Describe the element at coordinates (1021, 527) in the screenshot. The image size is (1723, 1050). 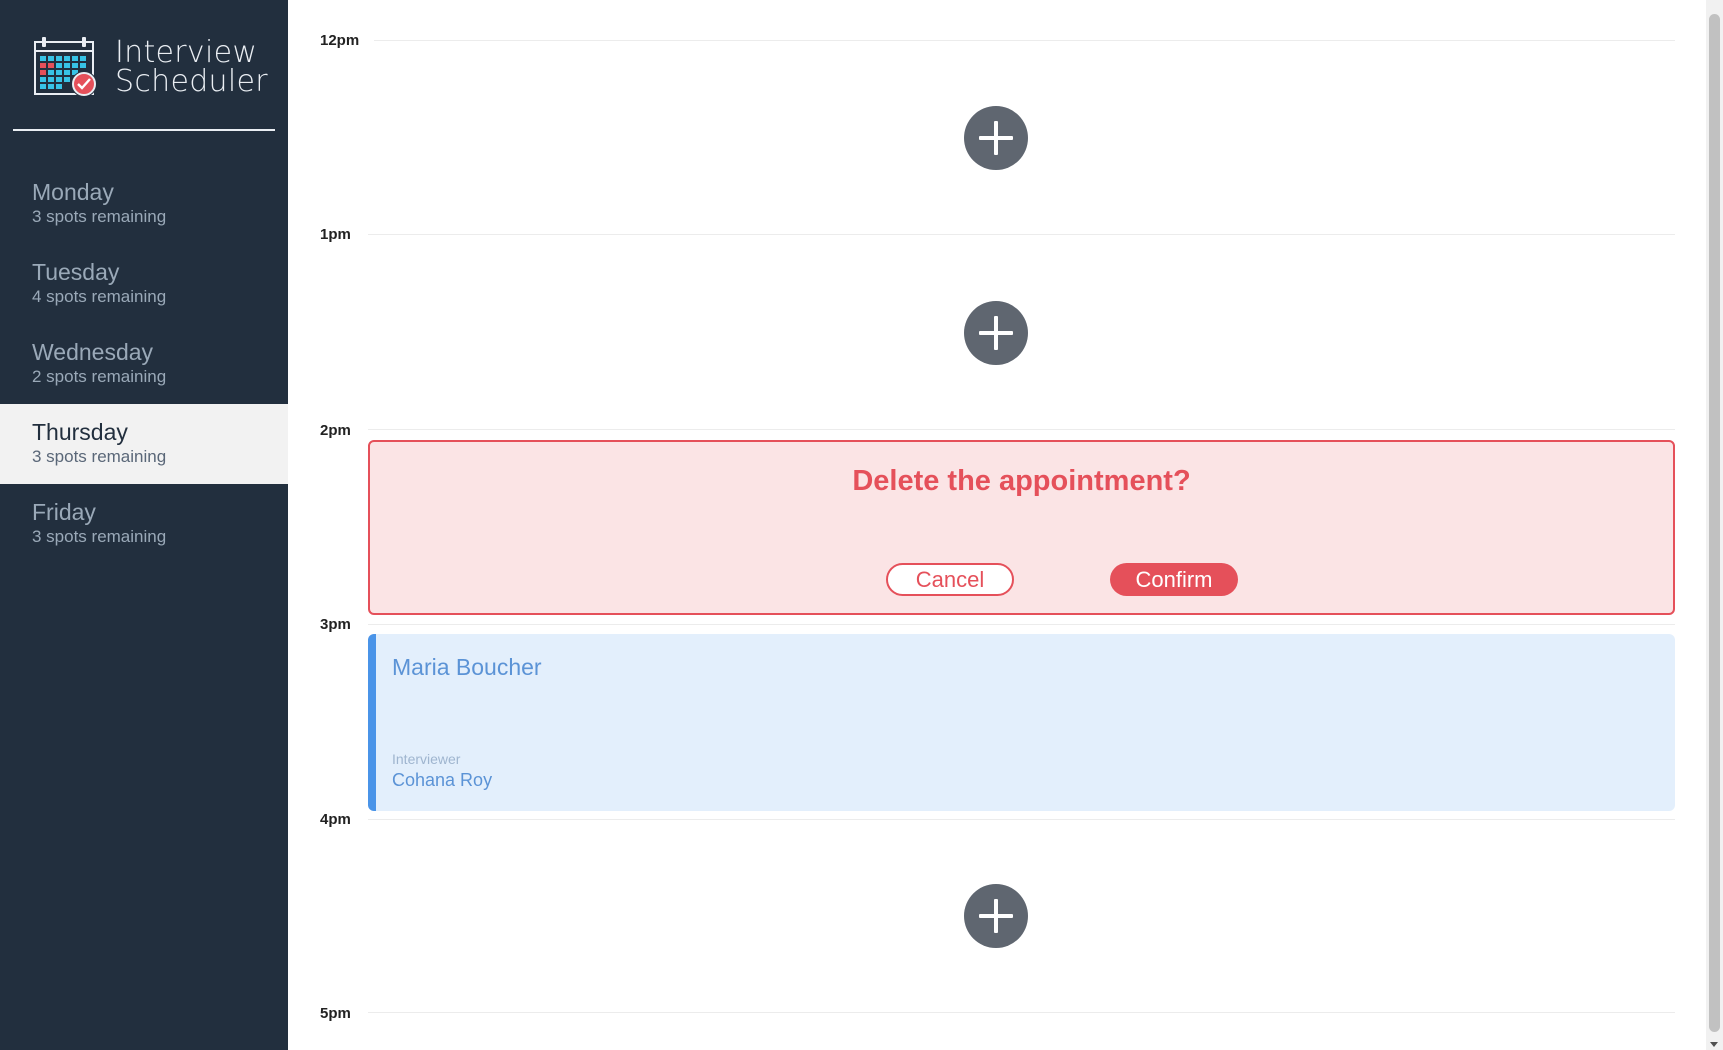
I see `delete-confirm-card: Delete the appointment? Cancel Confirm` at that location.